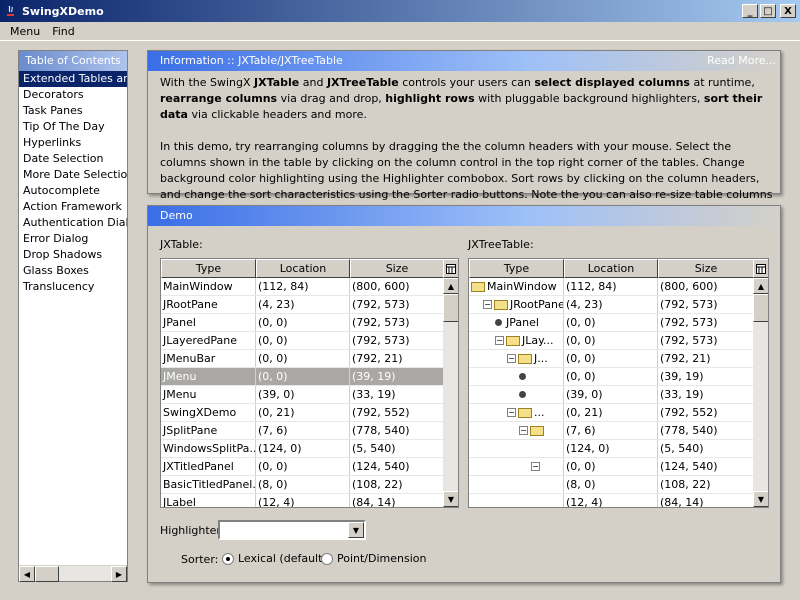 Image resolution: width=800 pixels, height=600 pixels. What do you see at coordinates (73, 573) in the screenshot?
I see `toc-horizontal-scrollbar: ◀ ▶` at bounding box center [73, 573].